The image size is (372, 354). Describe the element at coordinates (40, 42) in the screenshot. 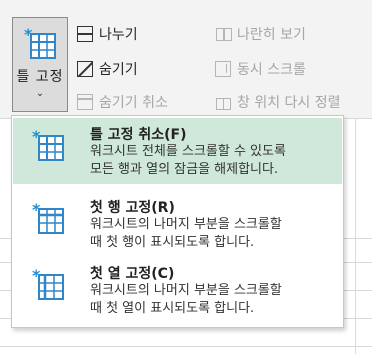

I see `freeze-panes-icon: *` at that location.